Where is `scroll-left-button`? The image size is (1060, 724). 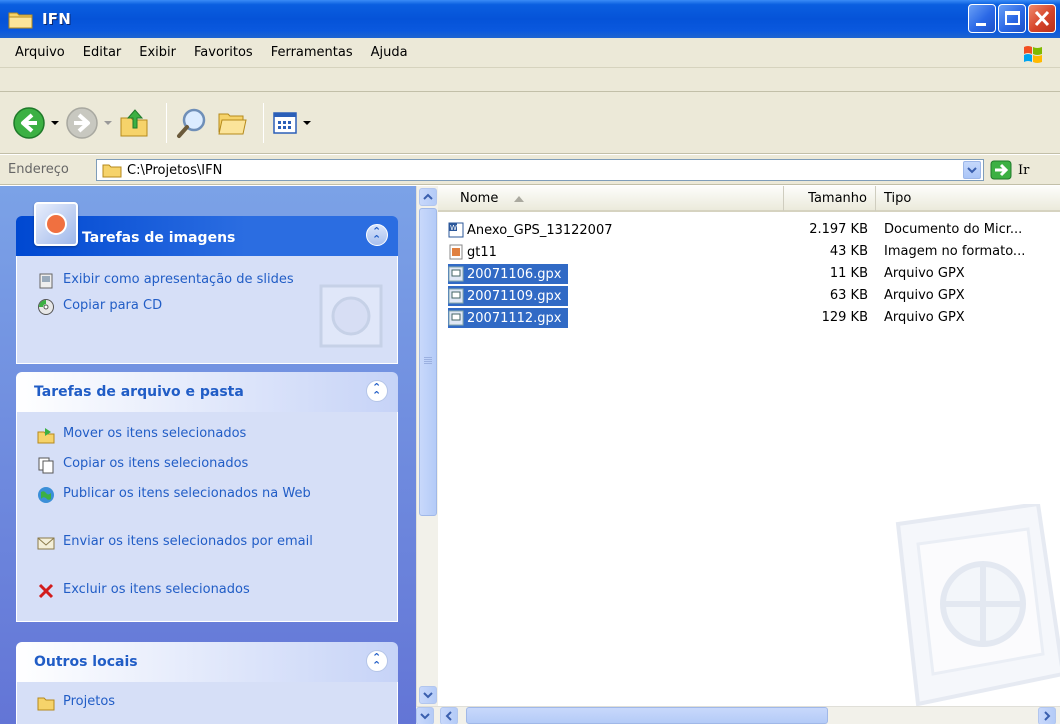 scroll-left-button is located at coordinates (449, 715).